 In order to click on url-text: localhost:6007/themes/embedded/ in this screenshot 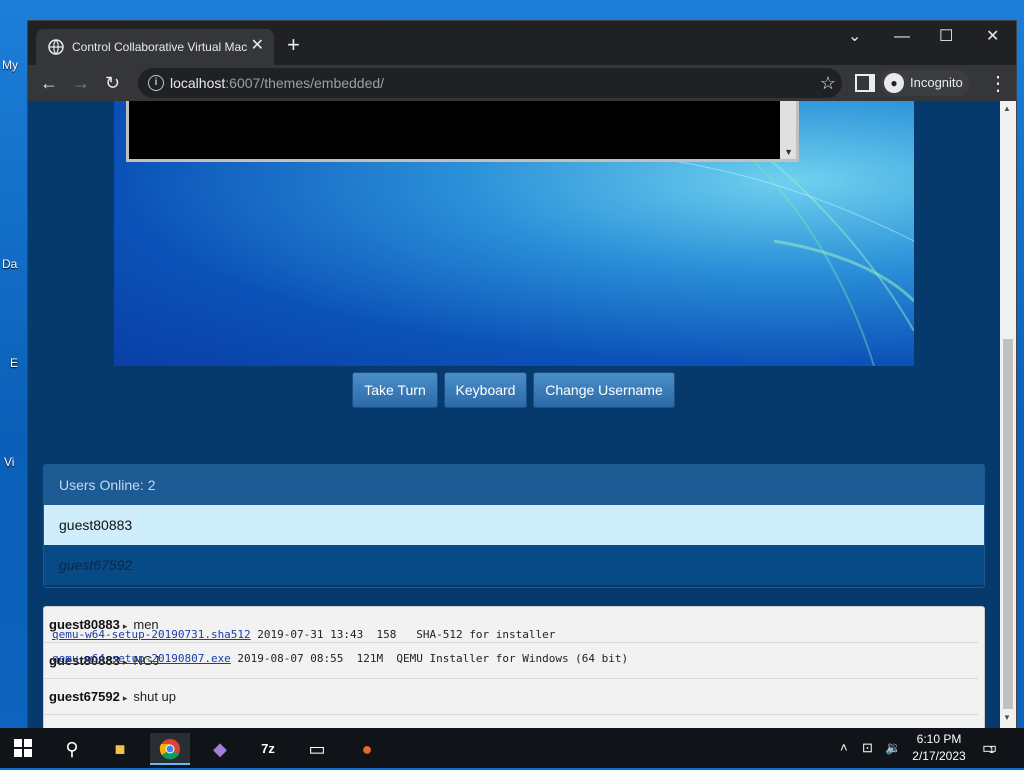, I will do `click(277, 83)`.